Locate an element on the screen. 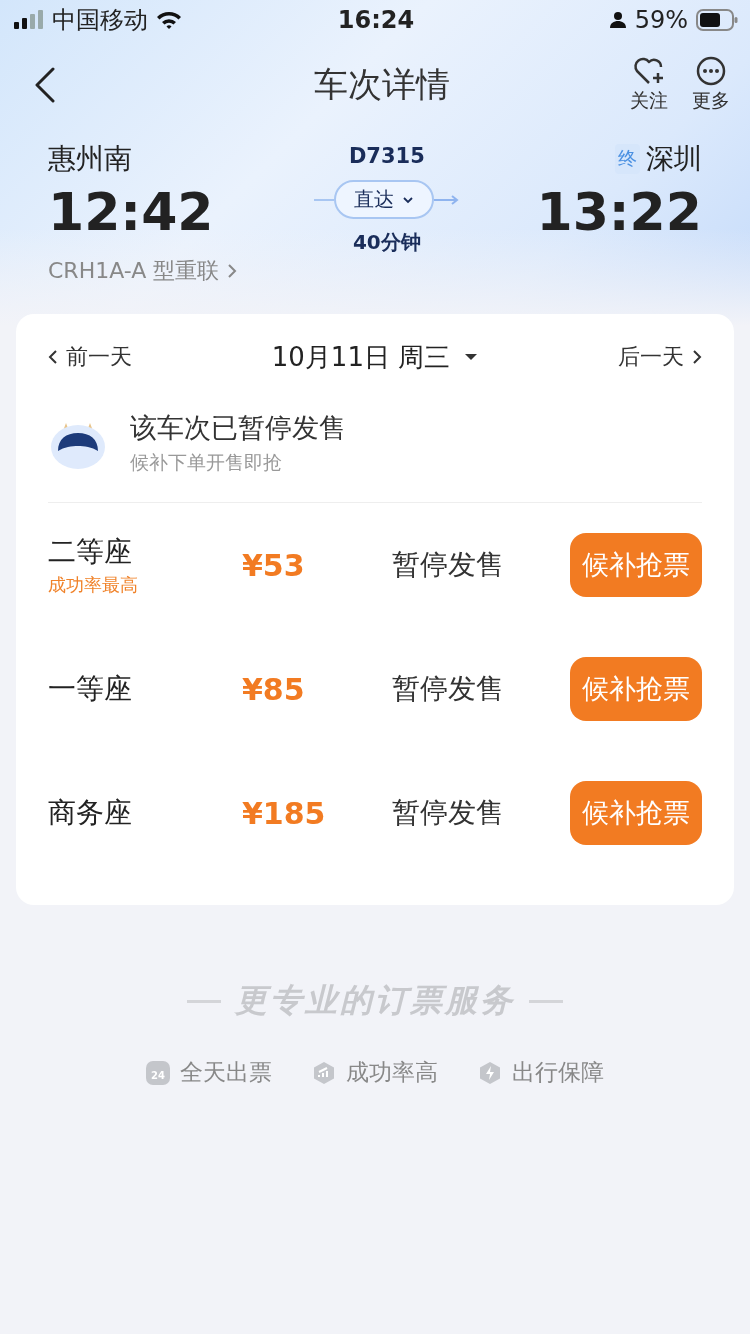  feature-label: 出行保障 is located at coordinates (558, 1072).